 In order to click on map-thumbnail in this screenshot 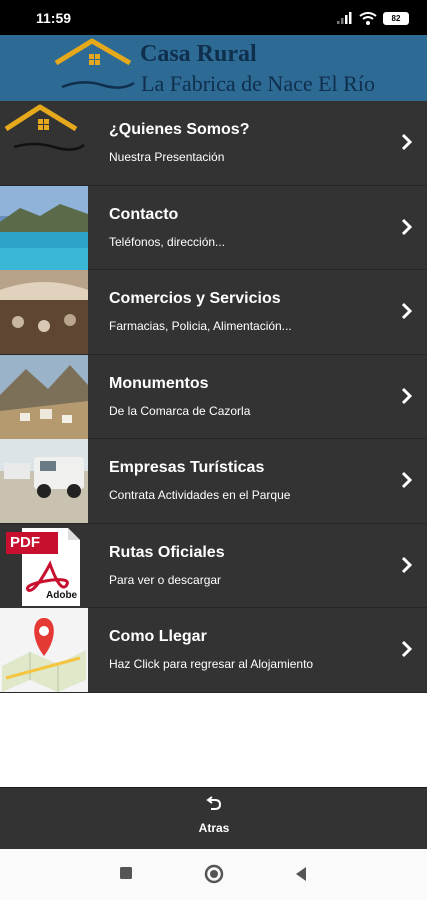, I will do `click(44, 650)`.